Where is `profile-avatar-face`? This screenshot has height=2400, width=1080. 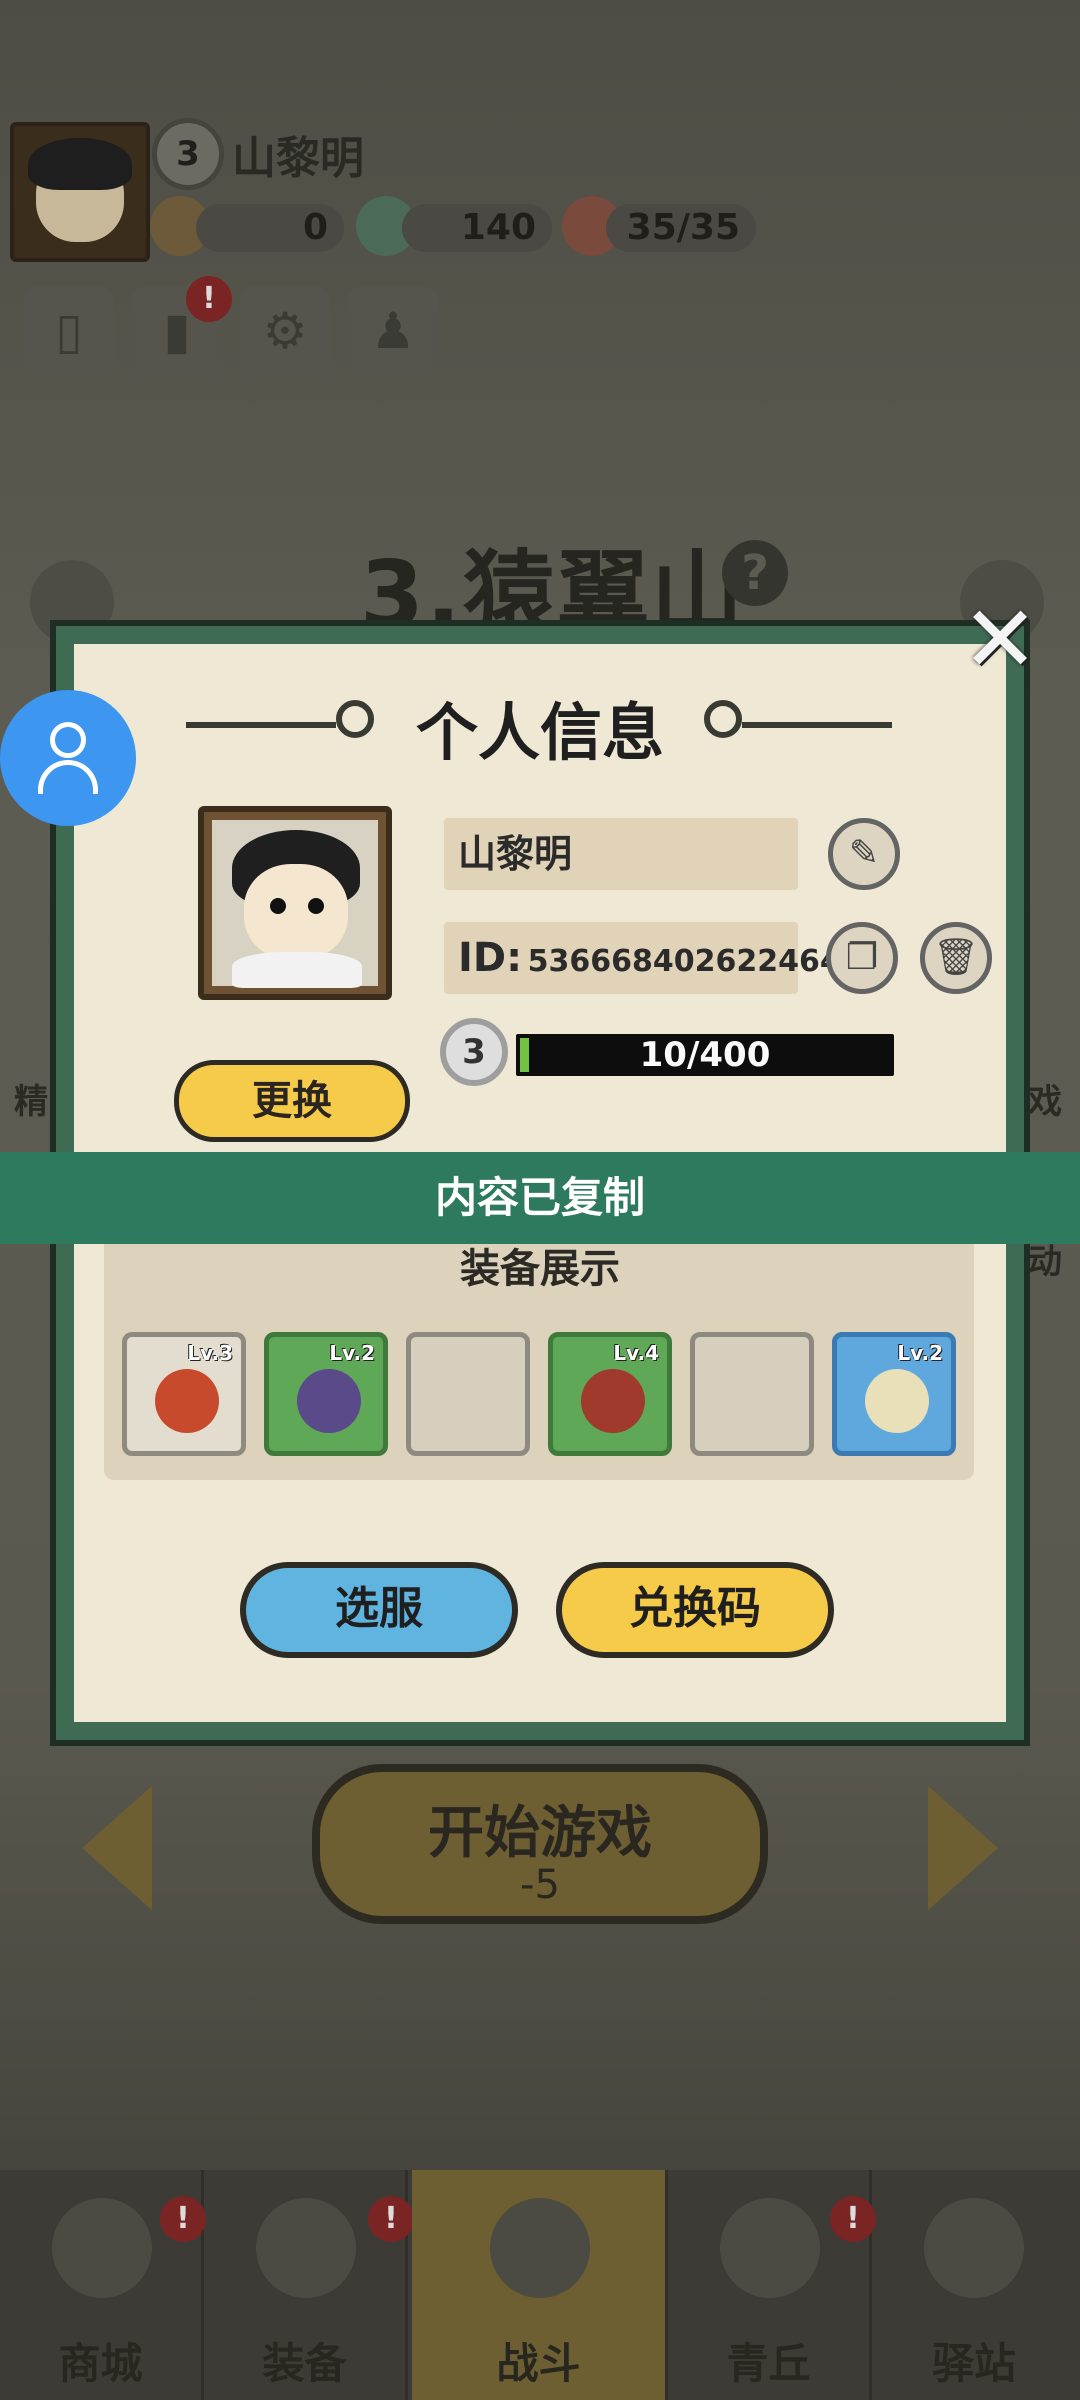 profile-avatar-face is located at coordinates (296, 912).